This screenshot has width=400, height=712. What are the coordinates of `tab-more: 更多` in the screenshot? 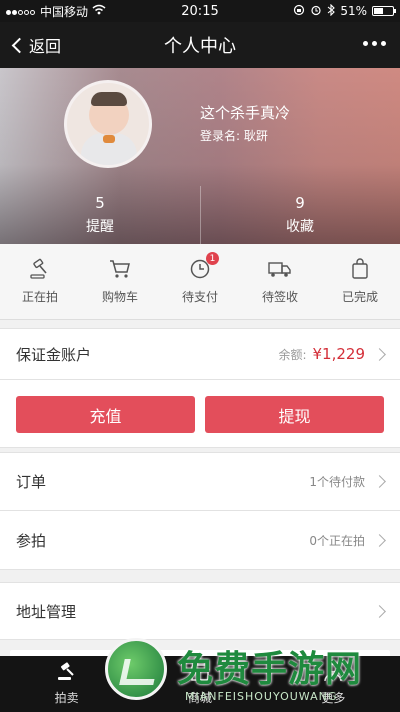 It's located at (333, 684).